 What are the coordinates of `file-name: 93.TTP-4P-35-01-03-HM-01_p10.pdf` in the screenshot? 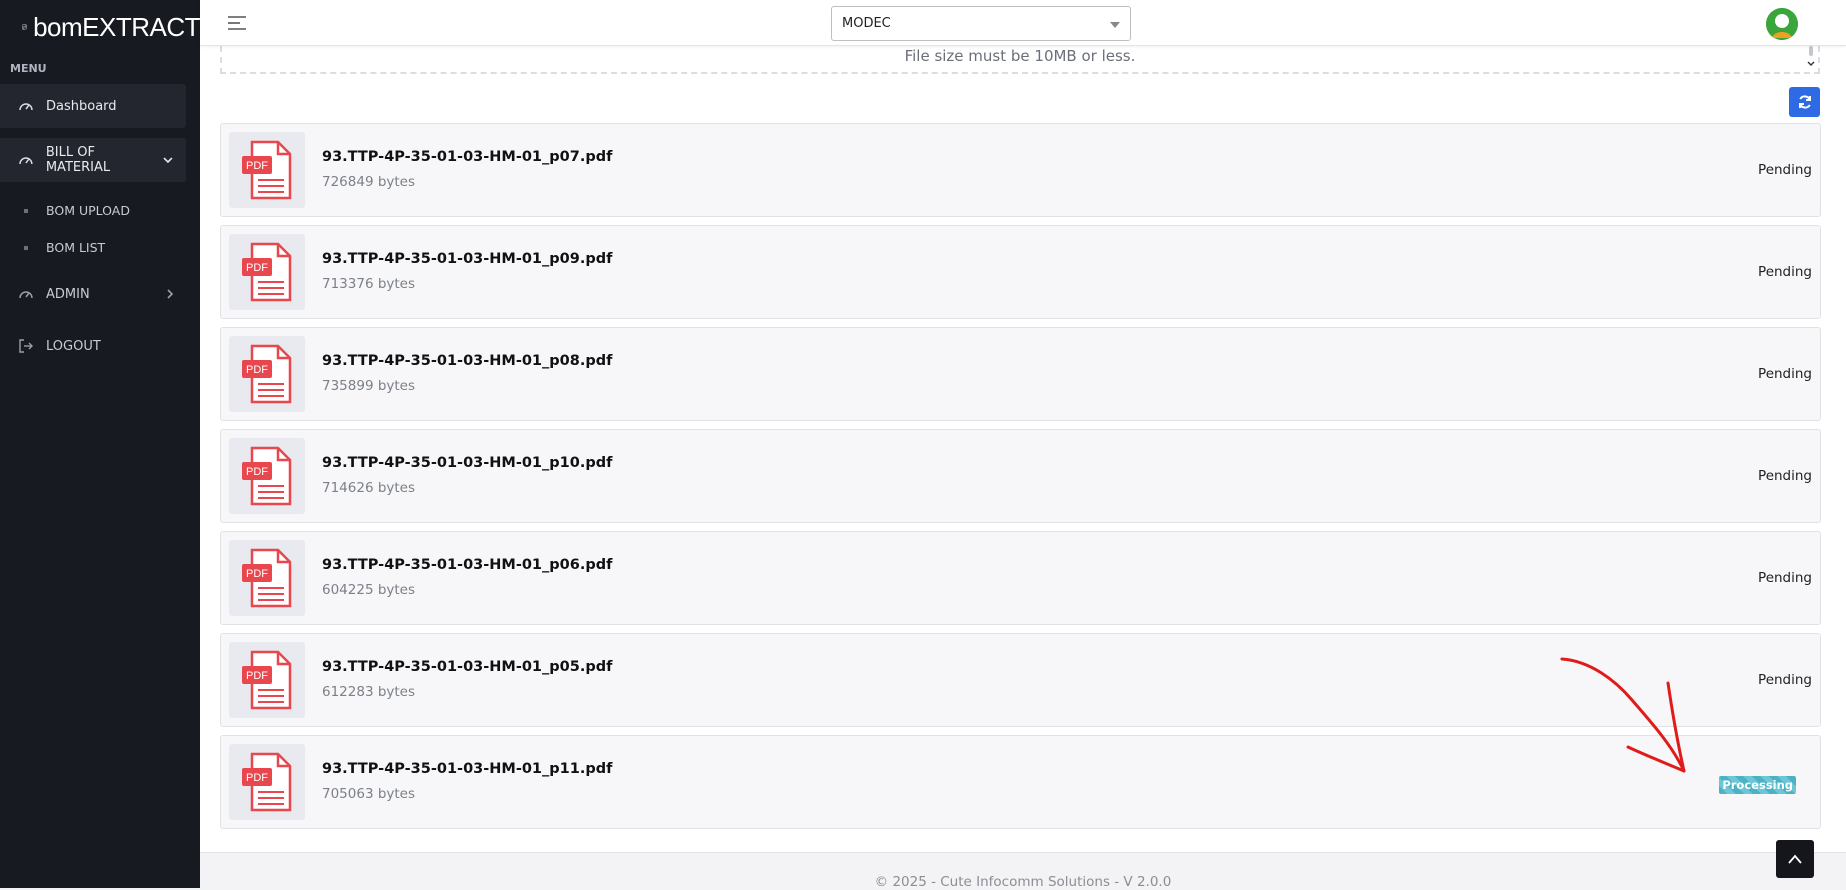 It's located at (467, 463).